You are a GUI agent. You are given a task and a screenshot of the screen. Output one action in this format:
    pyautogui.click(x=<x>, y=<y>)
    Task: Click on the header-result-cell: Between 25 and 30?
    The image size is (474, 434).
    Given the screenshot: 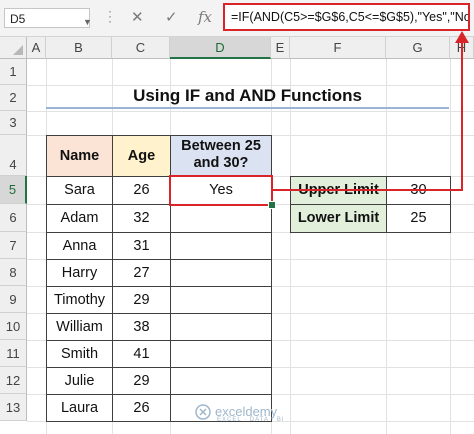 What is the action you would take?
    pyautogui.click(x=221, y=156)
    